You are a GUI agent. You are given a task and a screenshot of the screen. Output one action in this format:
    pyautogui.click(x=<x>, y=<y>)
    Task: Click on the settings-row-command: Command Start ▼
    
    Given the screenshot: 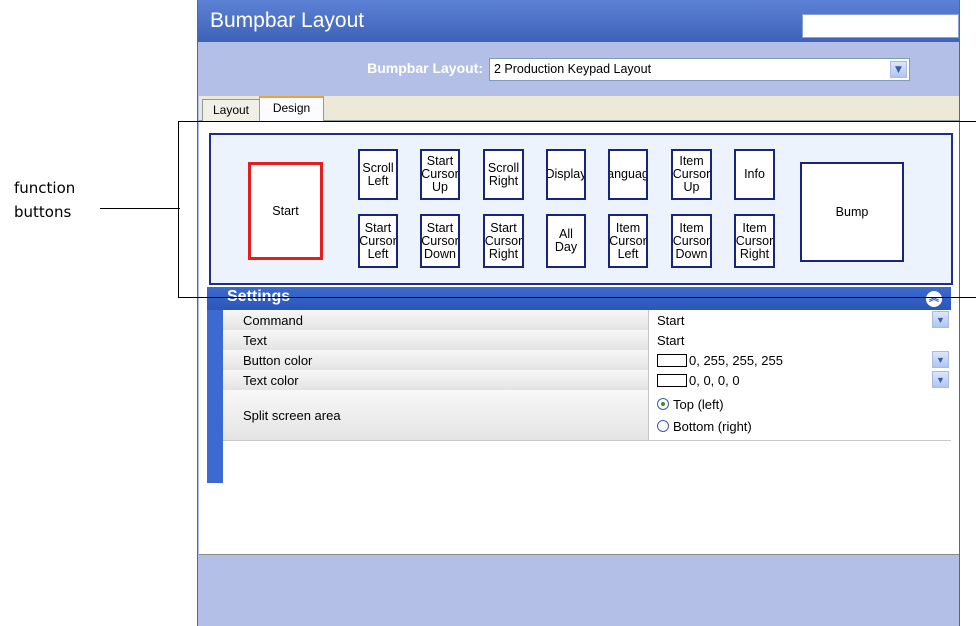 What is the action you would take?
    pyautogui.click(x=587, y=320)
    